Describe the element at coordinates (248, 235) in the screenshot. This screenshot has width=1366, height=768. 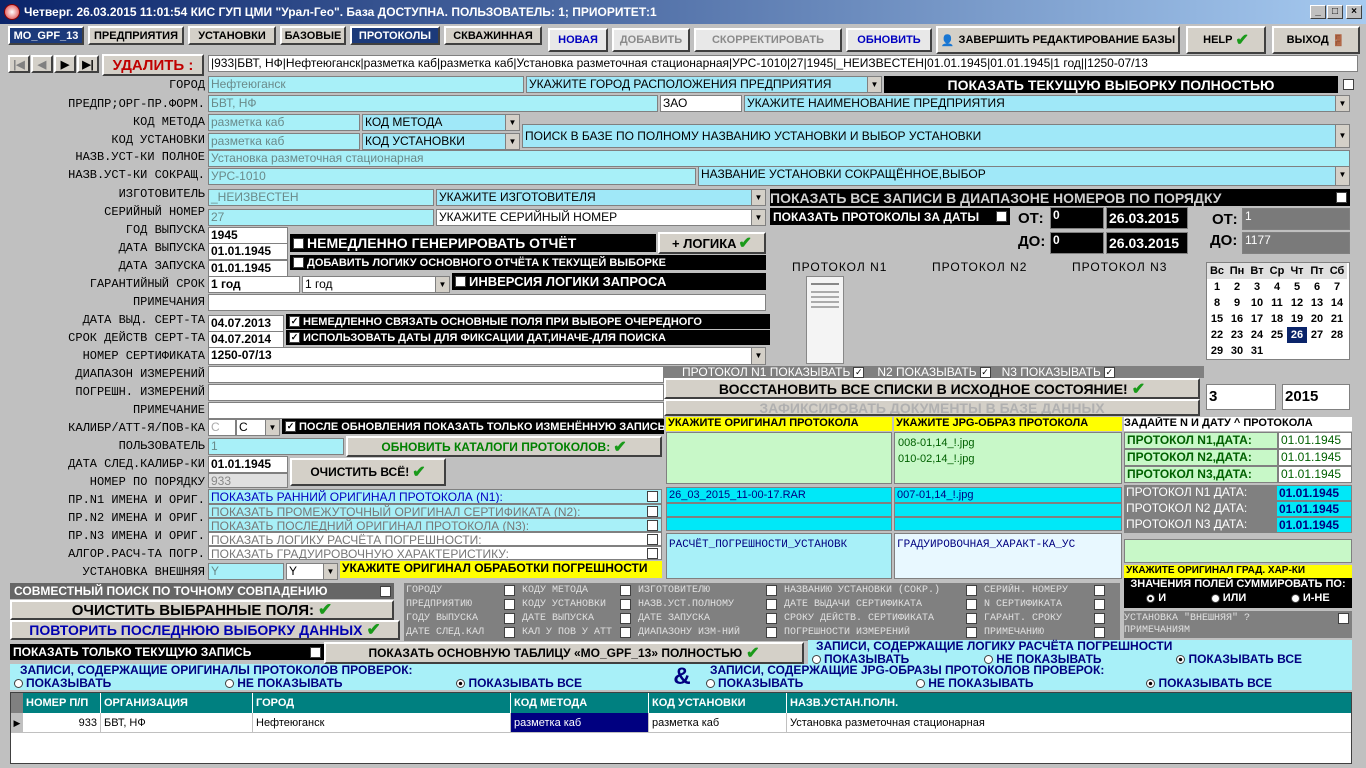
I see `year-field: 1945` at that location.